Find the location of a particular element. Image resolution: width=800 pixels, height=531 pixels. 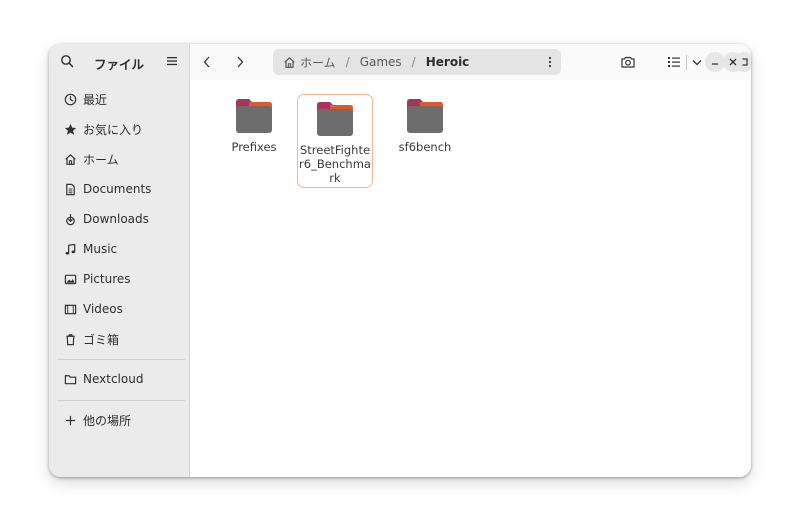

search-icon is located at coordinates (67, 61).